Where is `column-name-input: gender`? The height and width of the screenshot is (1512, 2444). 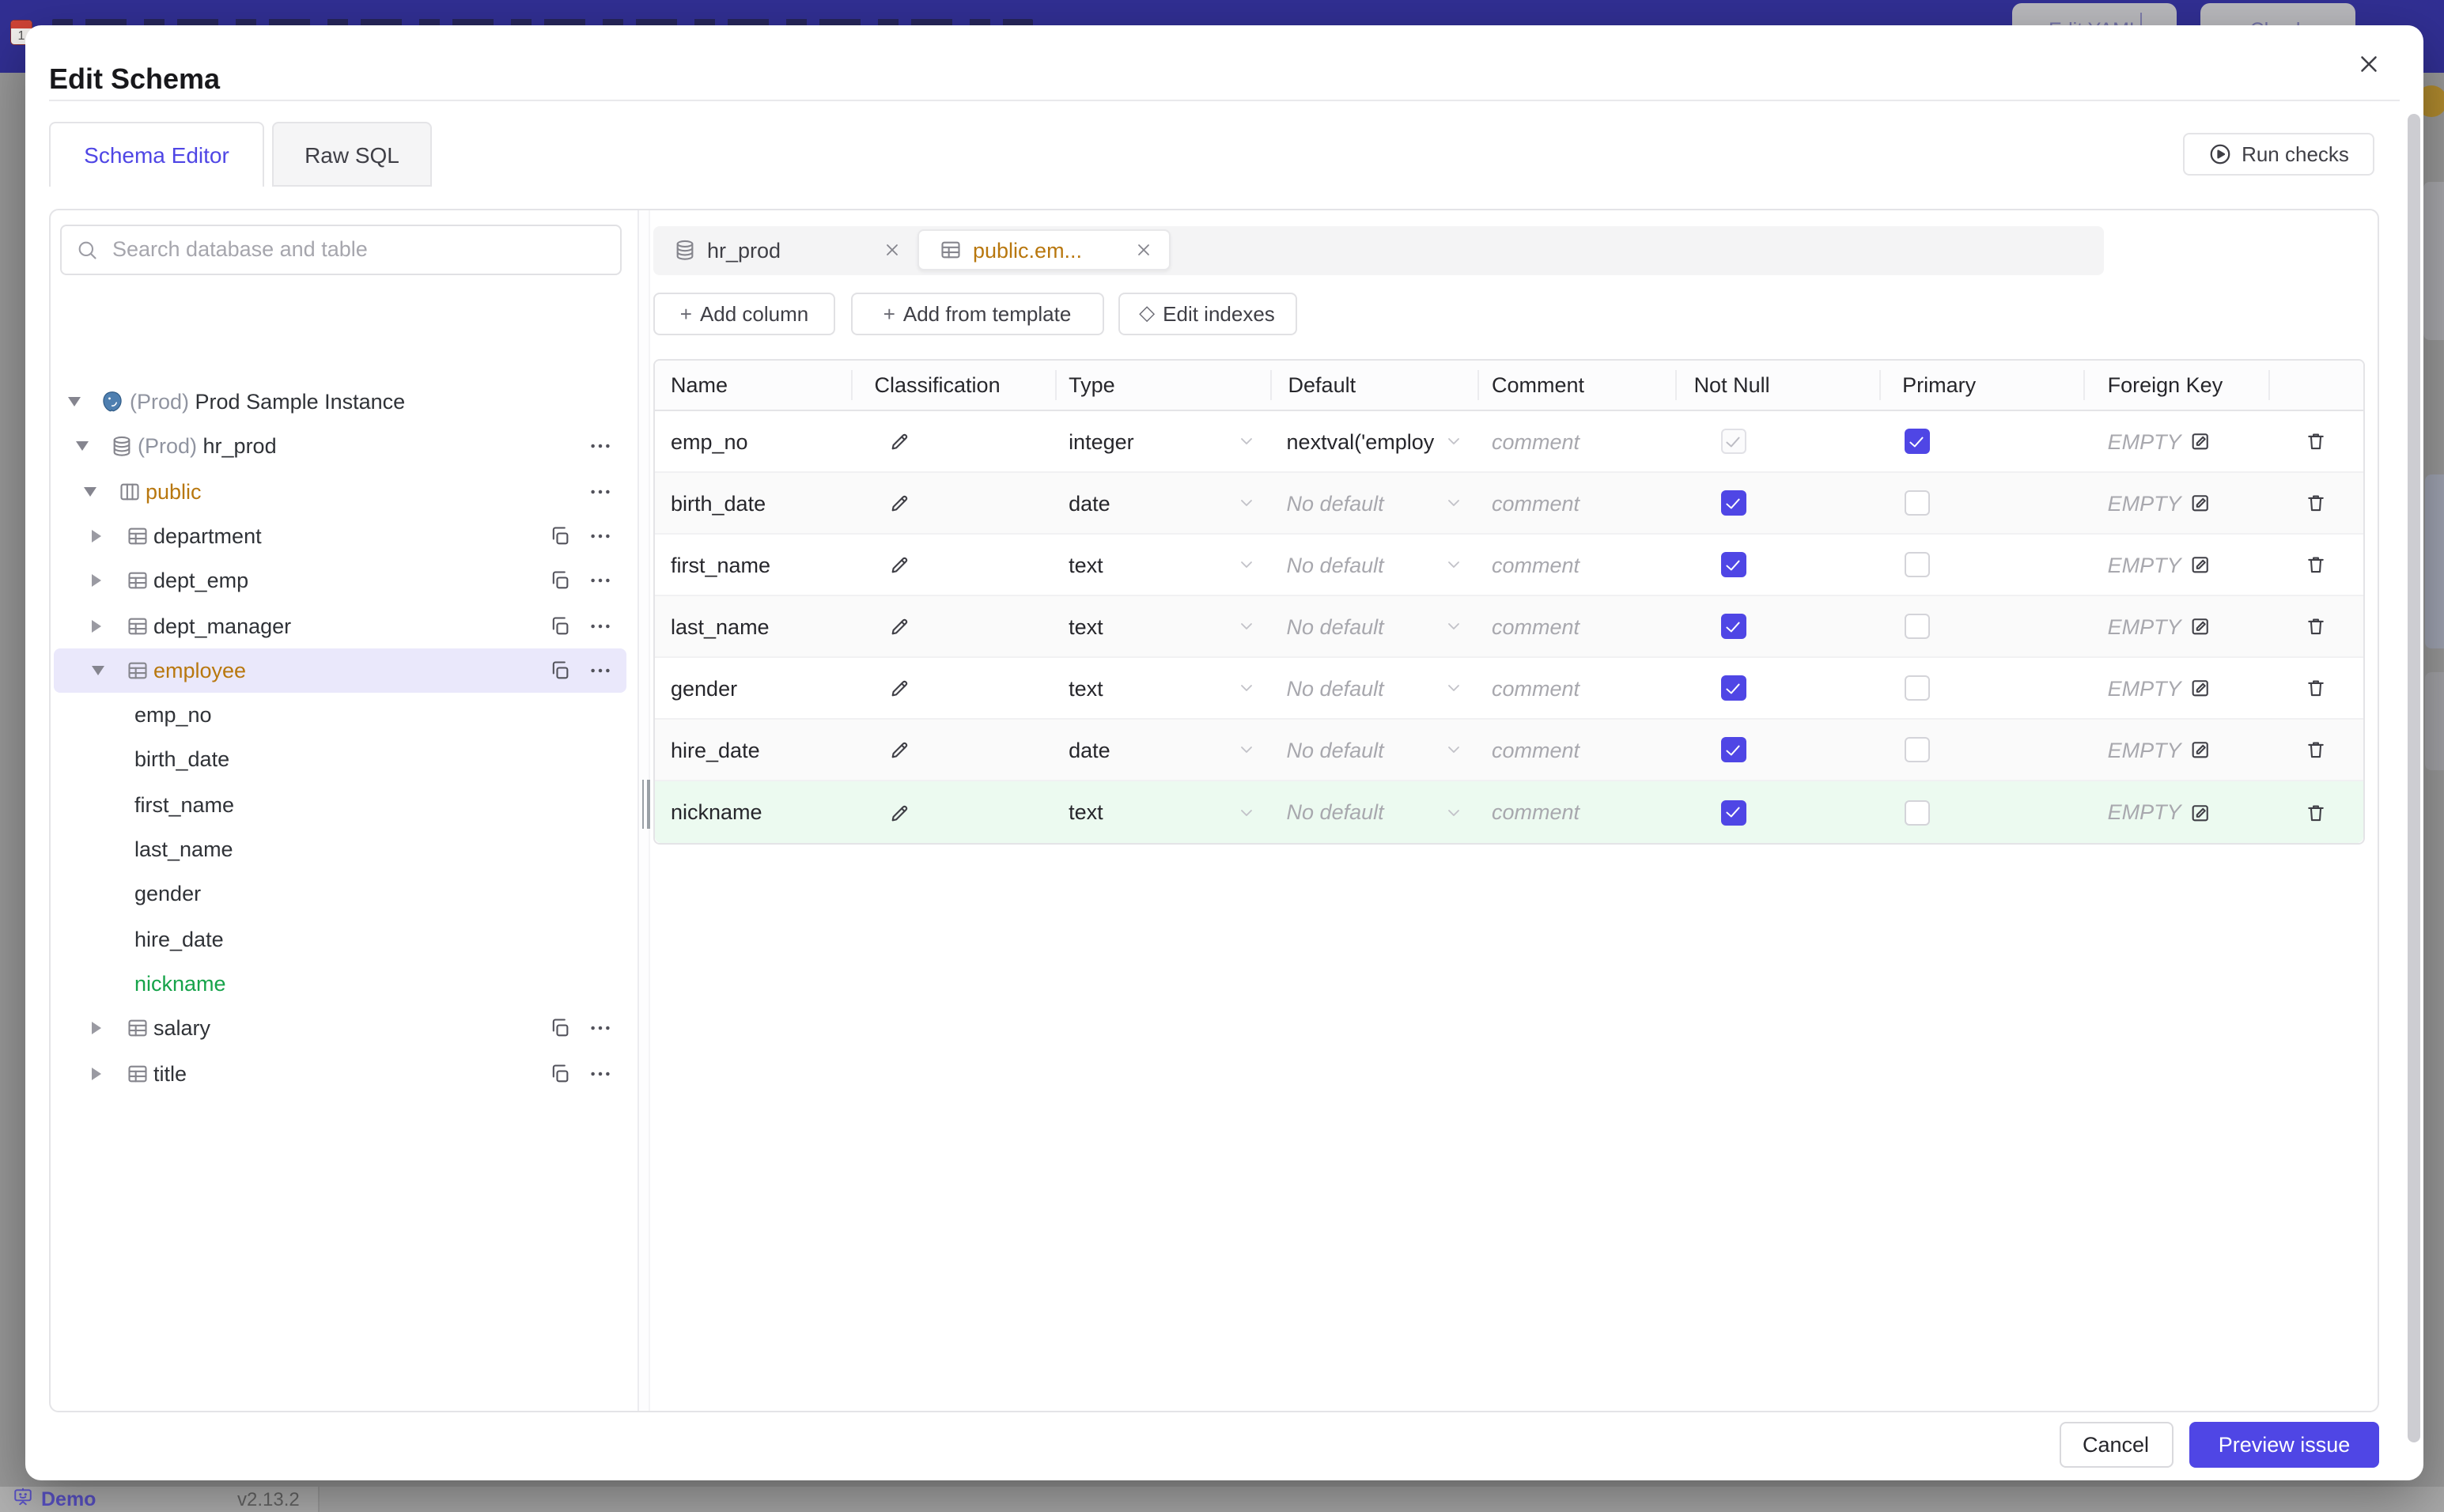 column-name-input: gender is located at coordinates (704, 688).